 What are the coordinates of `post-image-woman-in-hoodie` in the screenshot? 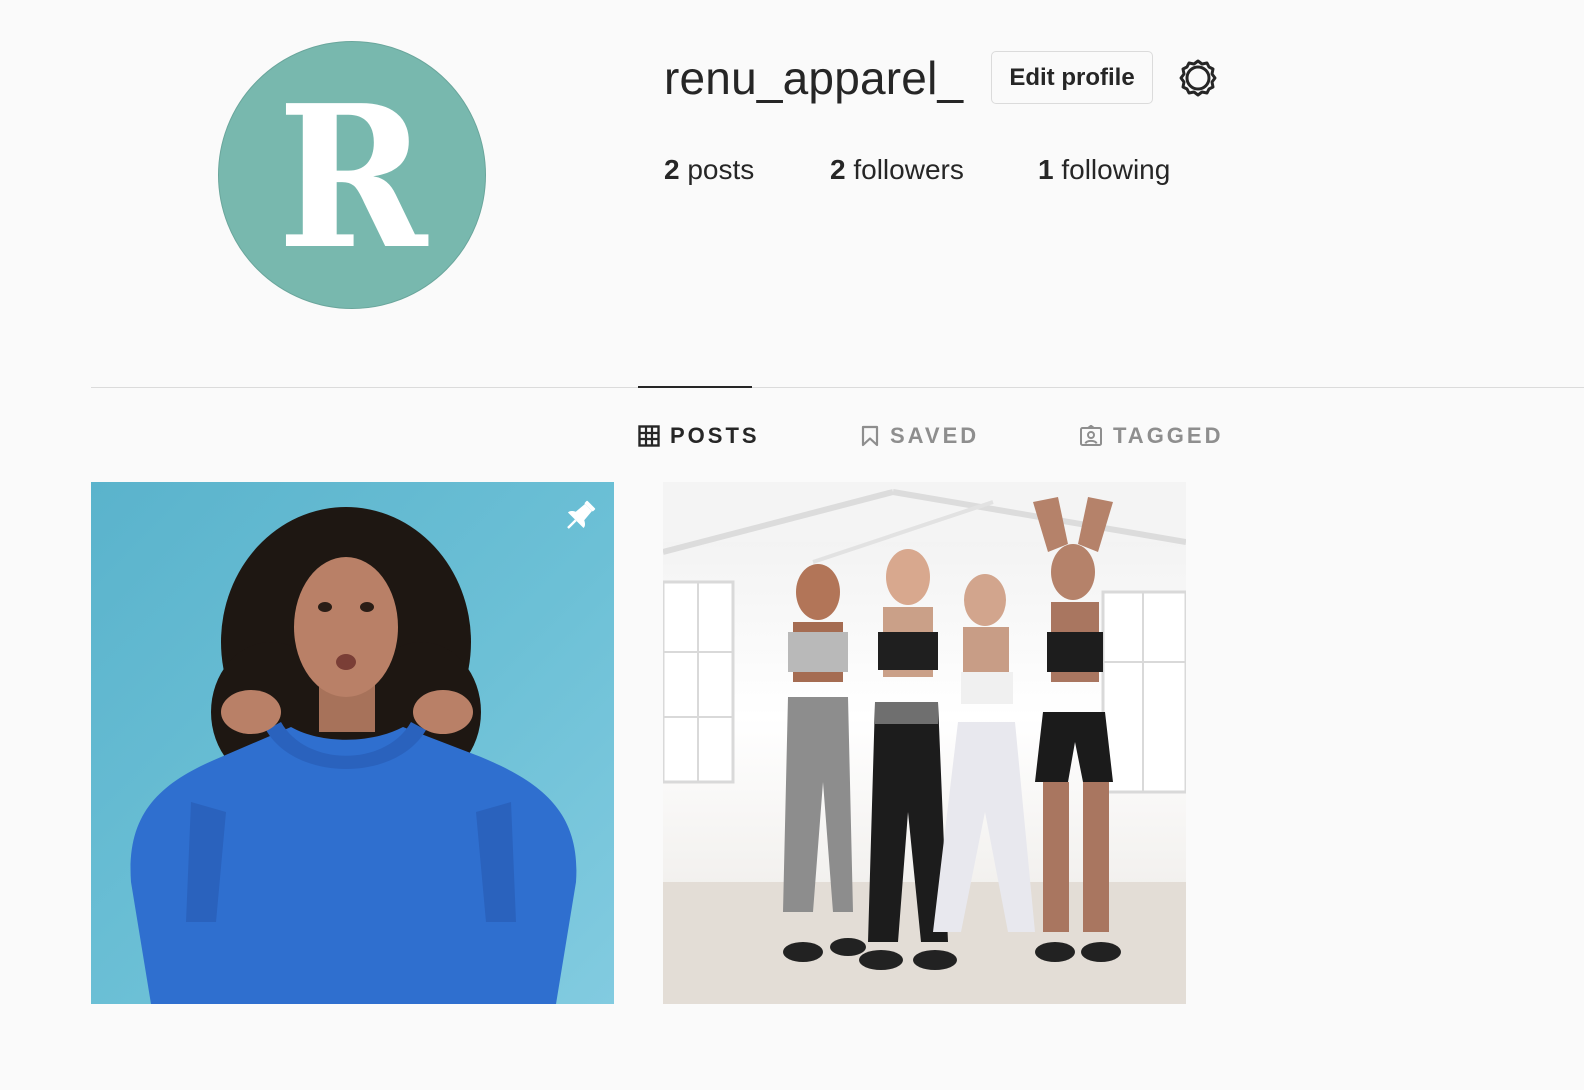 It's located at (353, 755).